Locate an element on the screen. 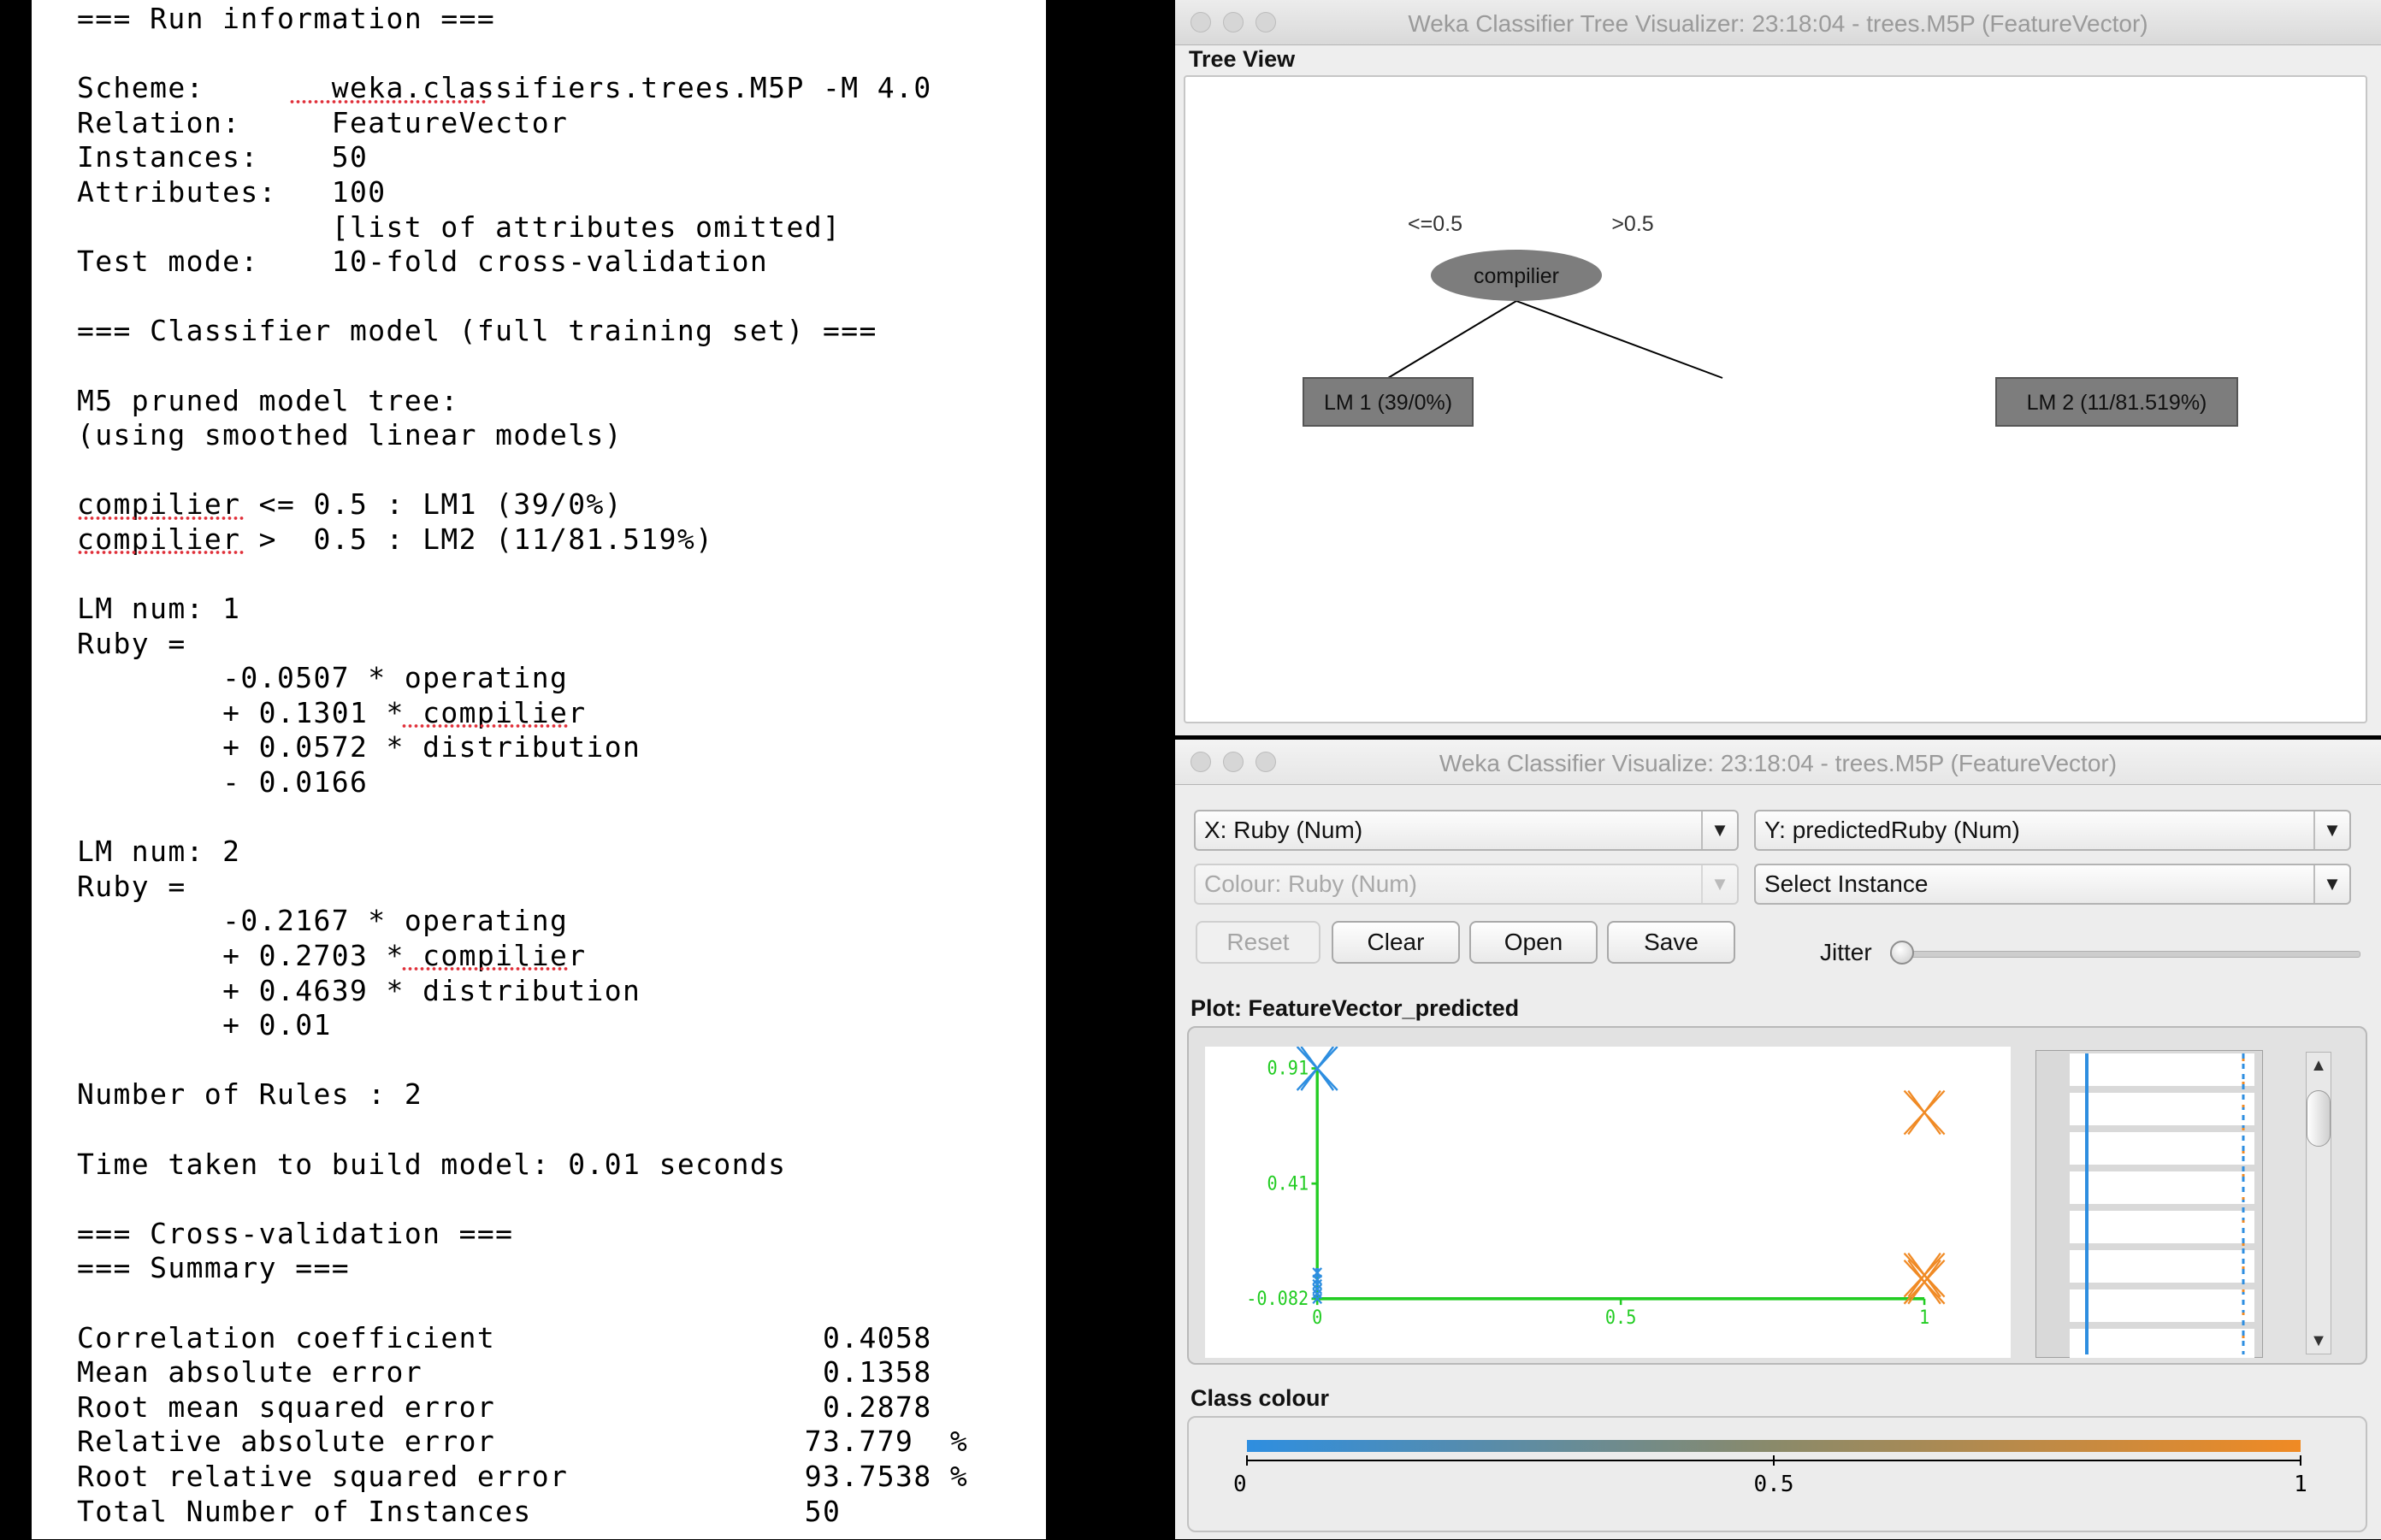 This screenshot has width=2381, height=1540. tree-node-label: compilier is located at coordinates (1516, 276).